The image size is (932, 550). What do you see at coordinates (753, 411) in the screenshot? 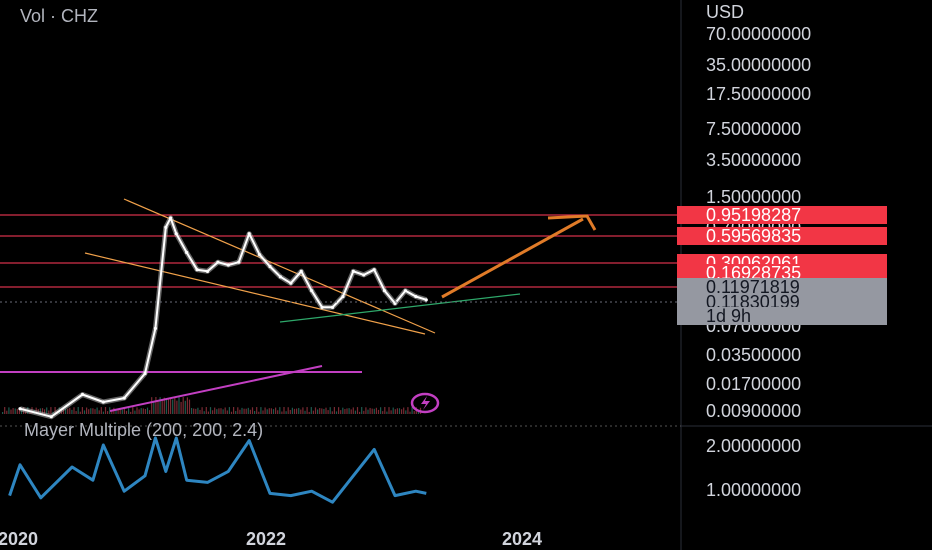
I see `price-tick-label: 0.00900000` at bounding box center [753, 411].